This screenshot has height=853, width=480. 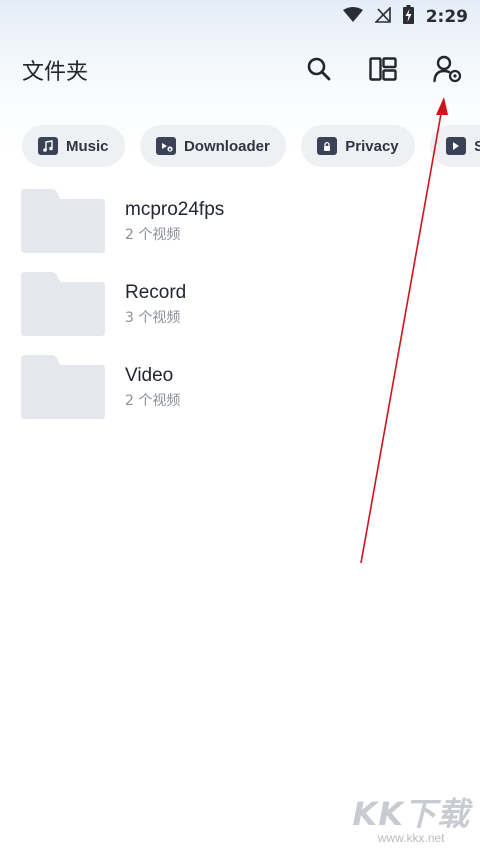 What do you see at coordinates (372, 146) in the screenshot?
I see `chip-label: Privacy` at bounding box center [372, 146].